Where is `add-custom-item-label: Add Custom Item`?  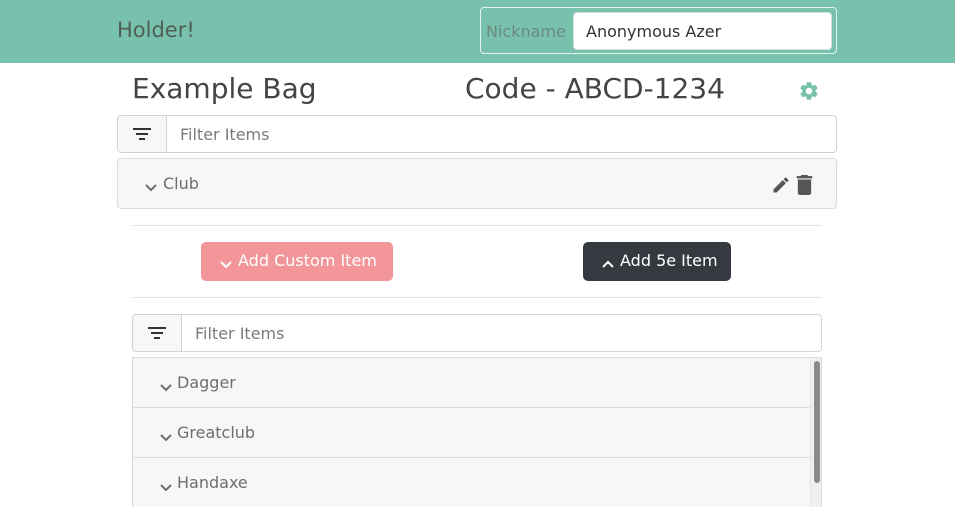 add-custom-item-label: Add Custom Item is located at coordinates (307, 260).